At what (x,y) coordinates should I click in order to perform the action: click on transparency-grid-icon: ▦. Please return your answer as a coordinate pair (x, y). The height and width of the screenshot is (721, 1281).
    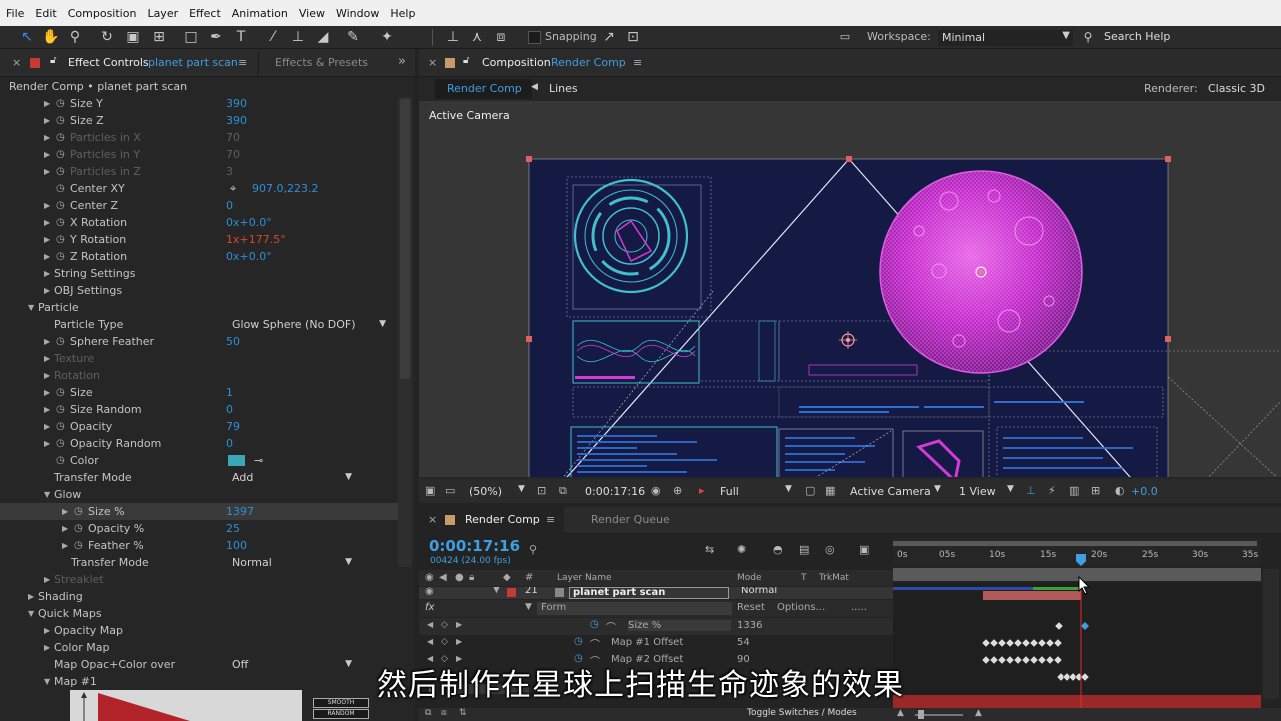
    Looking at the image, I should click on (830, 490).